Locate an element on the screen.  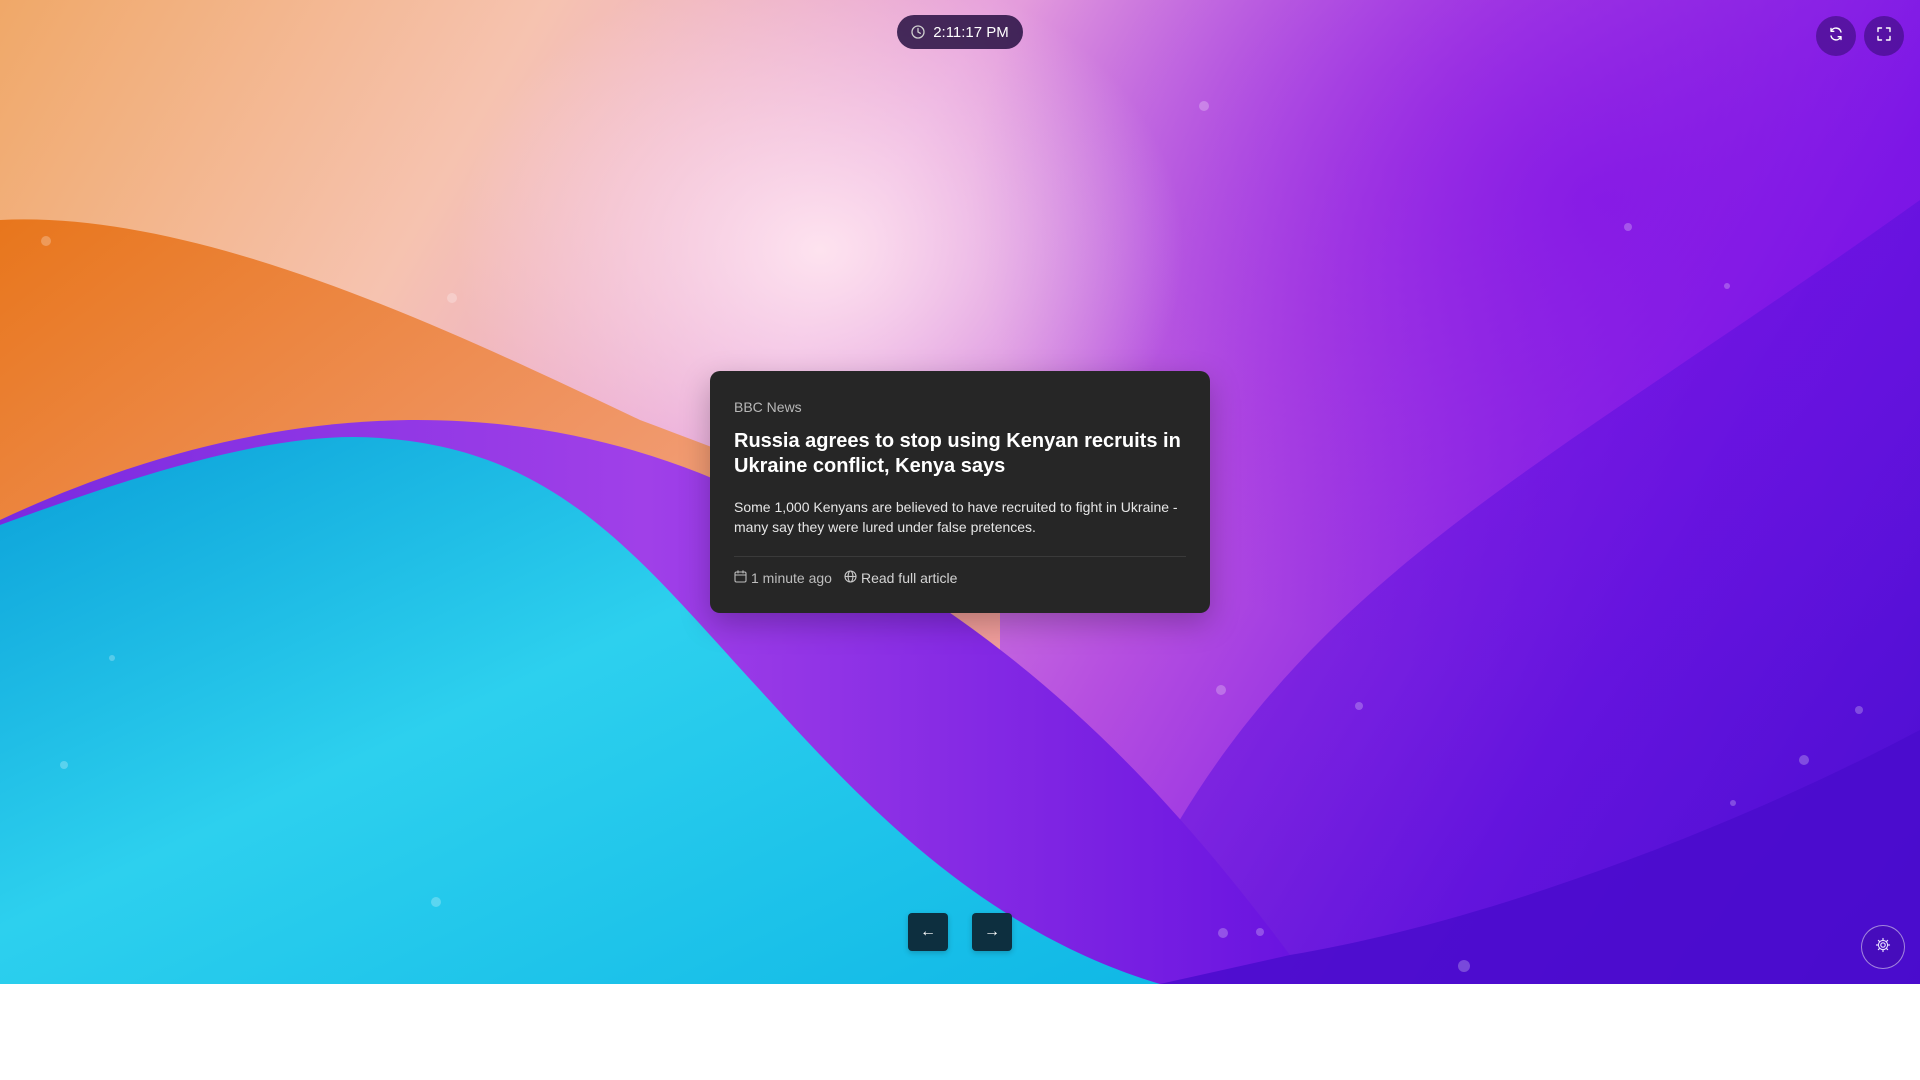
next-article-button: → is located at coordinates (992, 932).